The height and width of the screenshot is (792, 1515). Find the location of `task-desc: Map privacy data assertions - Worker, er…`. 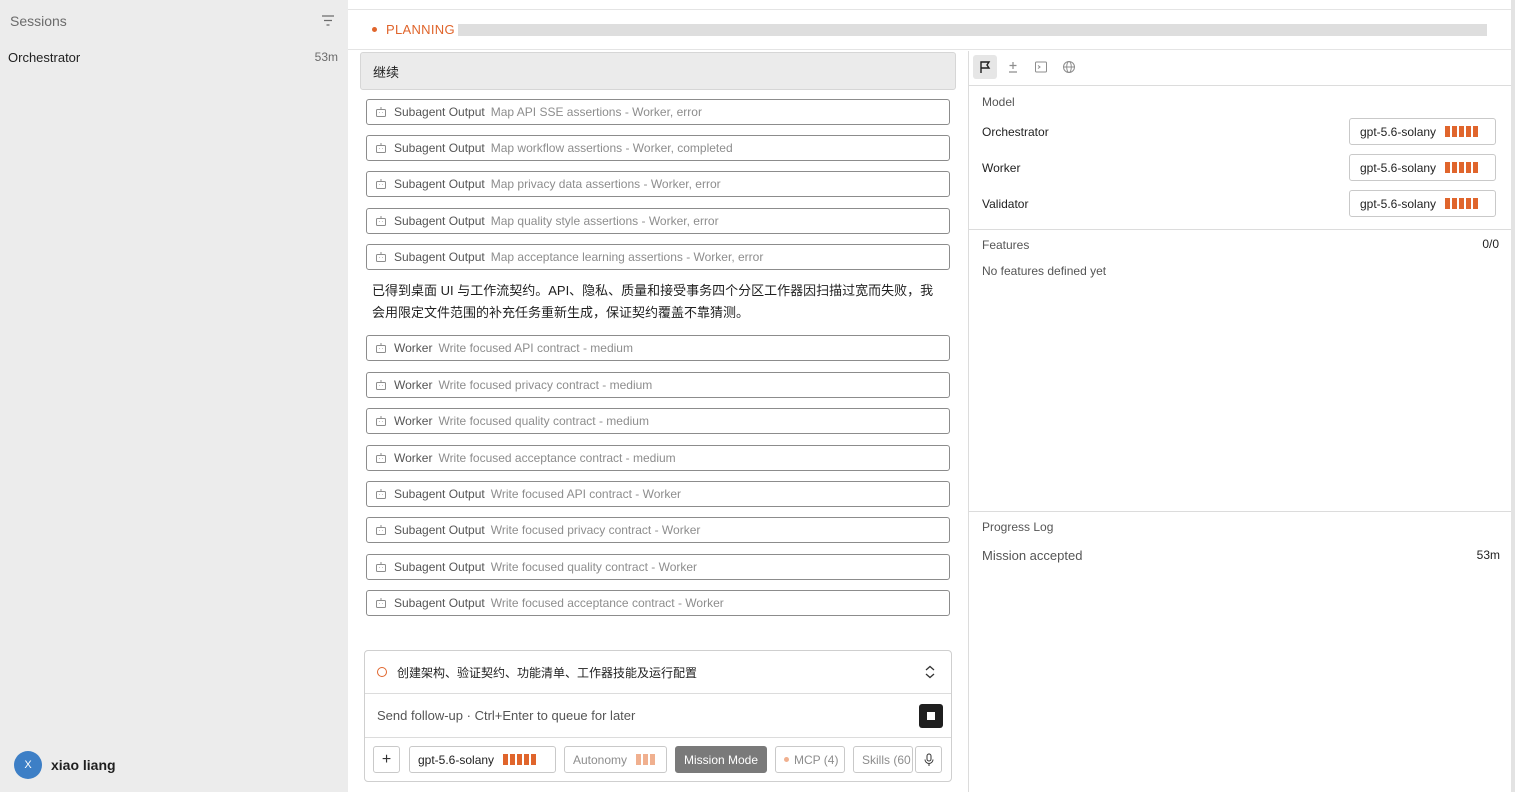

task-desc: Map privacy data assertions - Worker, er… is located at coordinates (605, 184).